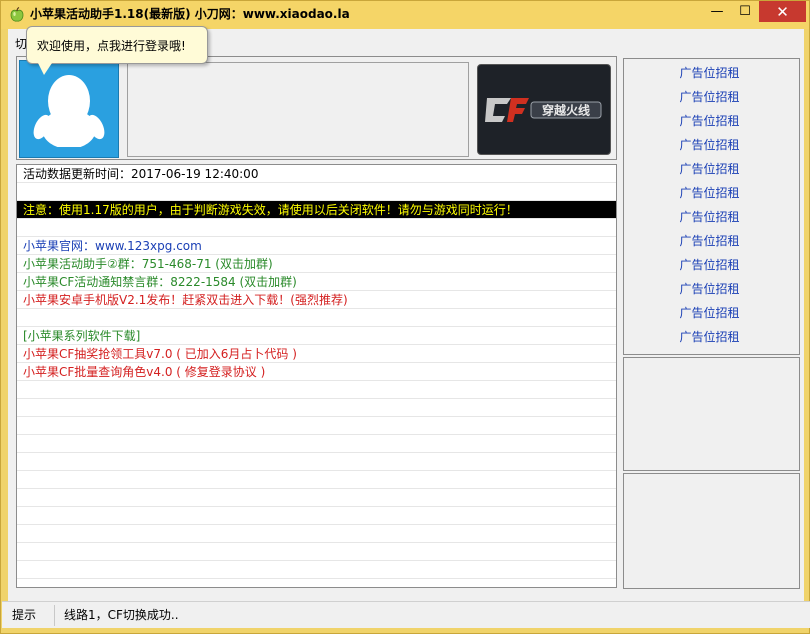 The width and height of the screenshot is (810, 634). What do you see at coordinates (316, 174) in the screenshot?
I see `log-row: 活动数据更新时间：2017-06-19 12:40:00` at bounding box center [316, 174].